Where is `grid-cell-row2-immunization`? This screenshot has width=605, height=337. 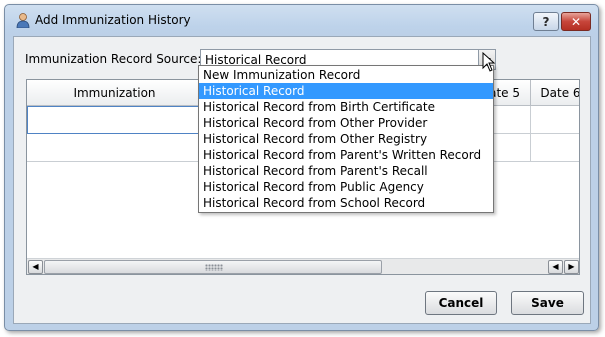 grid-cell-row2-immunization is located at coordinates (115, 148).